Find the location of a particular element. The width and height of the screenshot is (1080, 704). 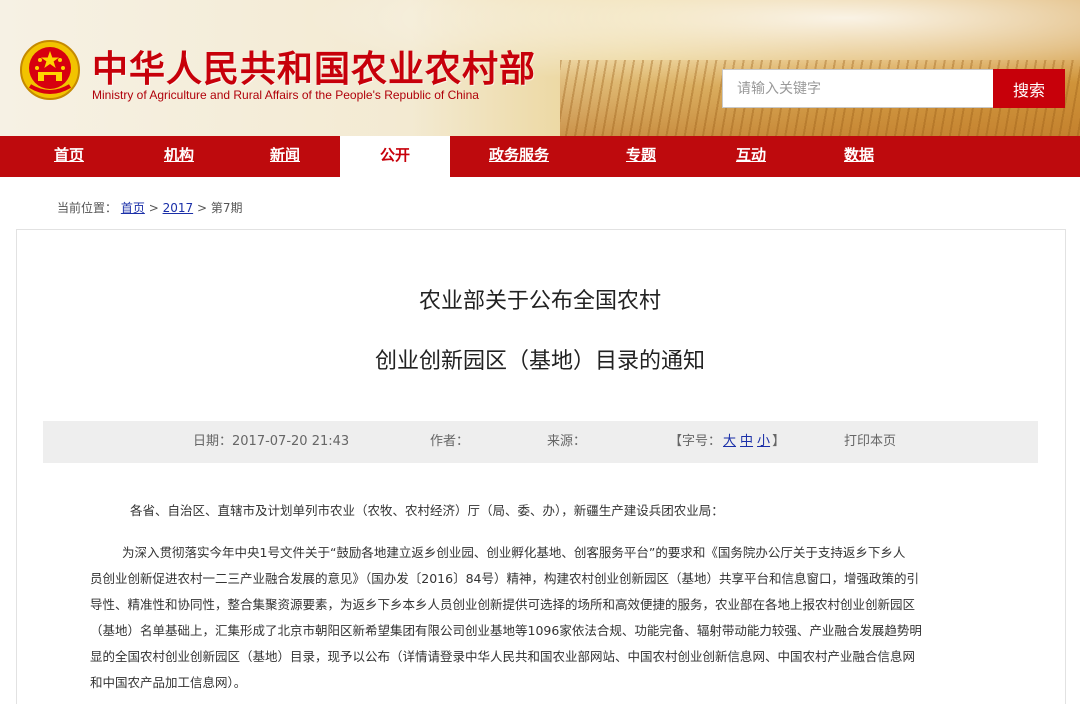

nav-item-interaction: 互动 is located at coordinates (751, 156).